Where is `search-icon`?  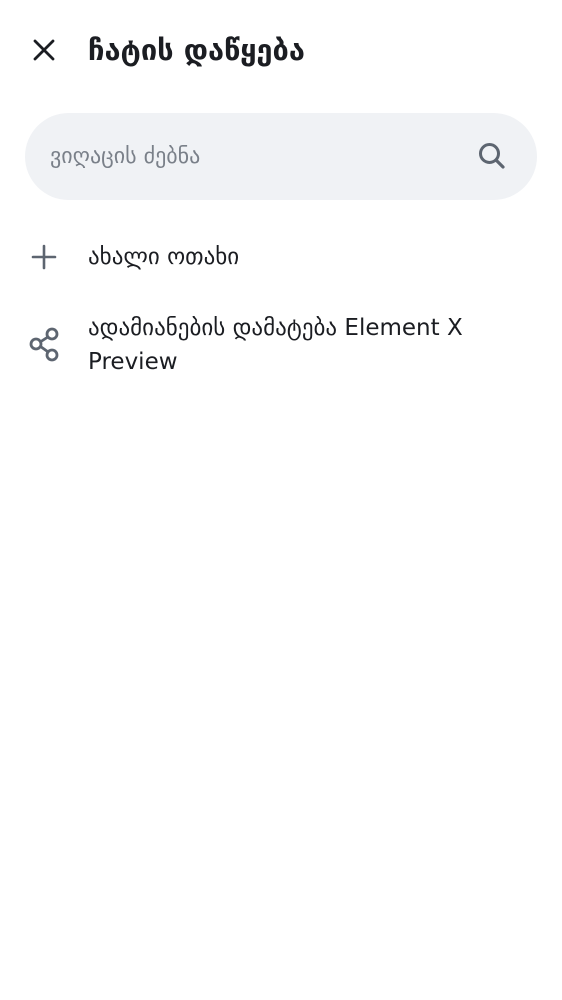 search-icon is located at coordinates (492, 156).